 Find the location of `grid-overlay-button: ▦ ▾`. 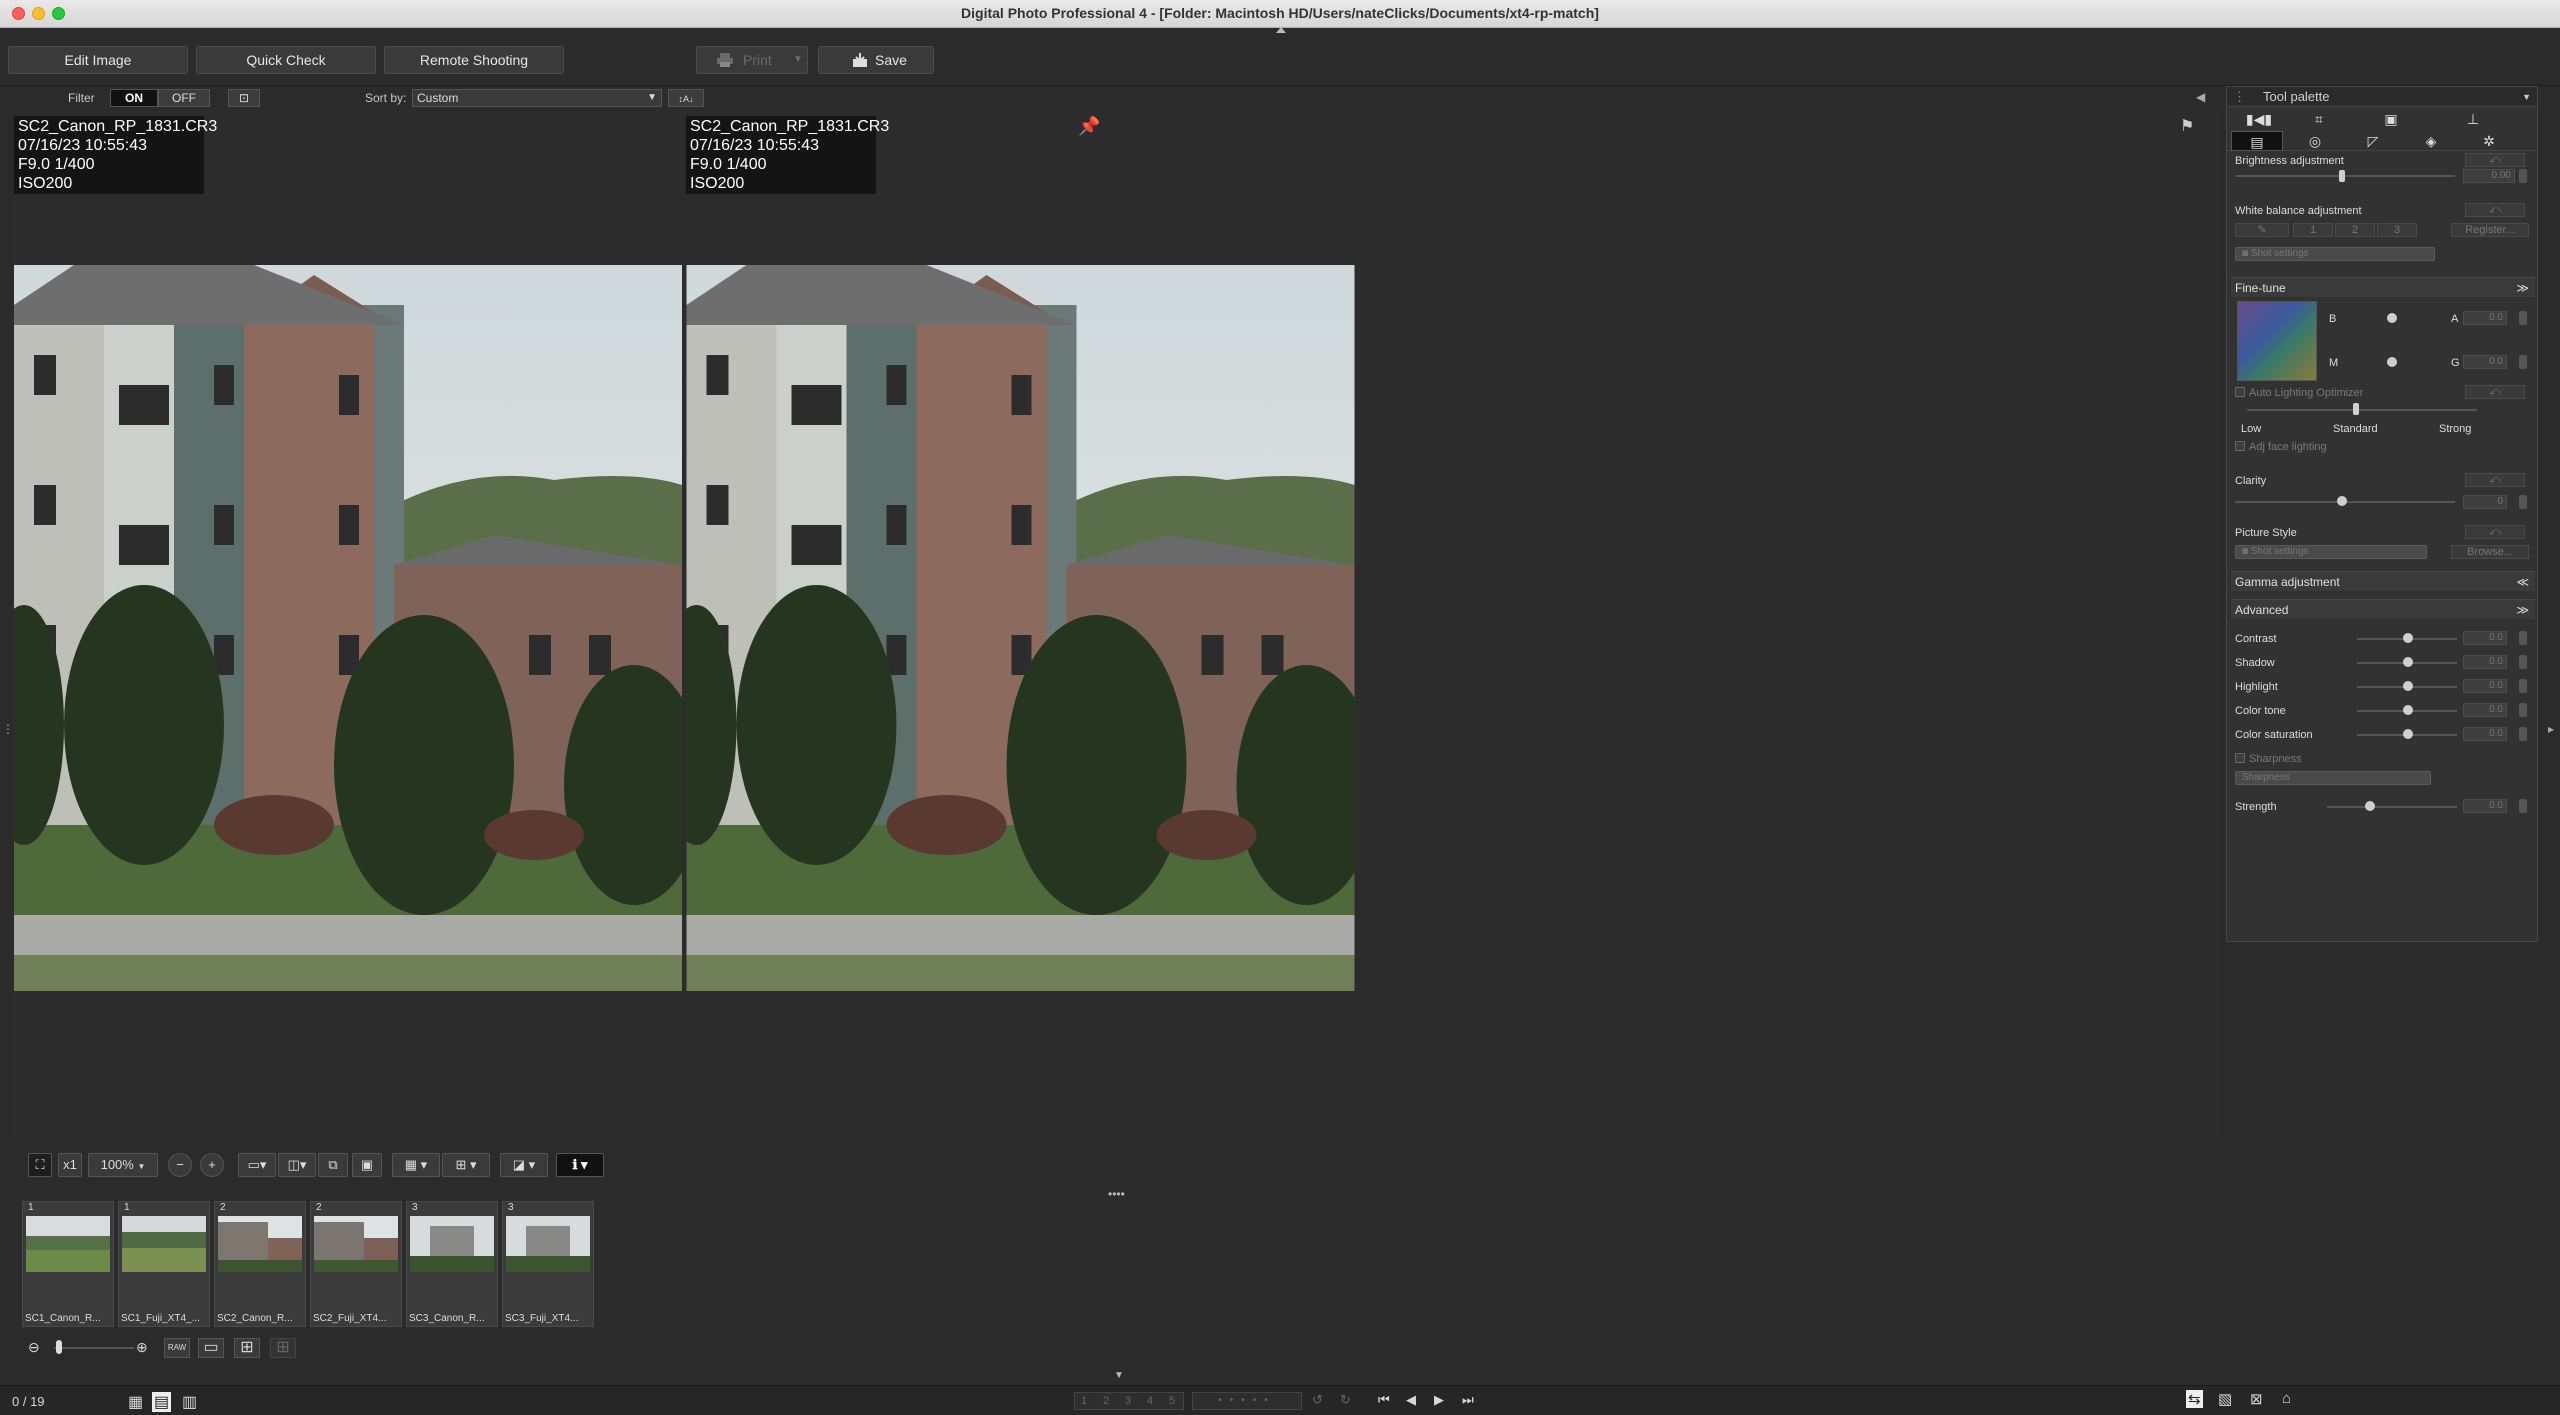

grid-overlay-button: ▦ ▾ is located at coordinates (416, 1165).